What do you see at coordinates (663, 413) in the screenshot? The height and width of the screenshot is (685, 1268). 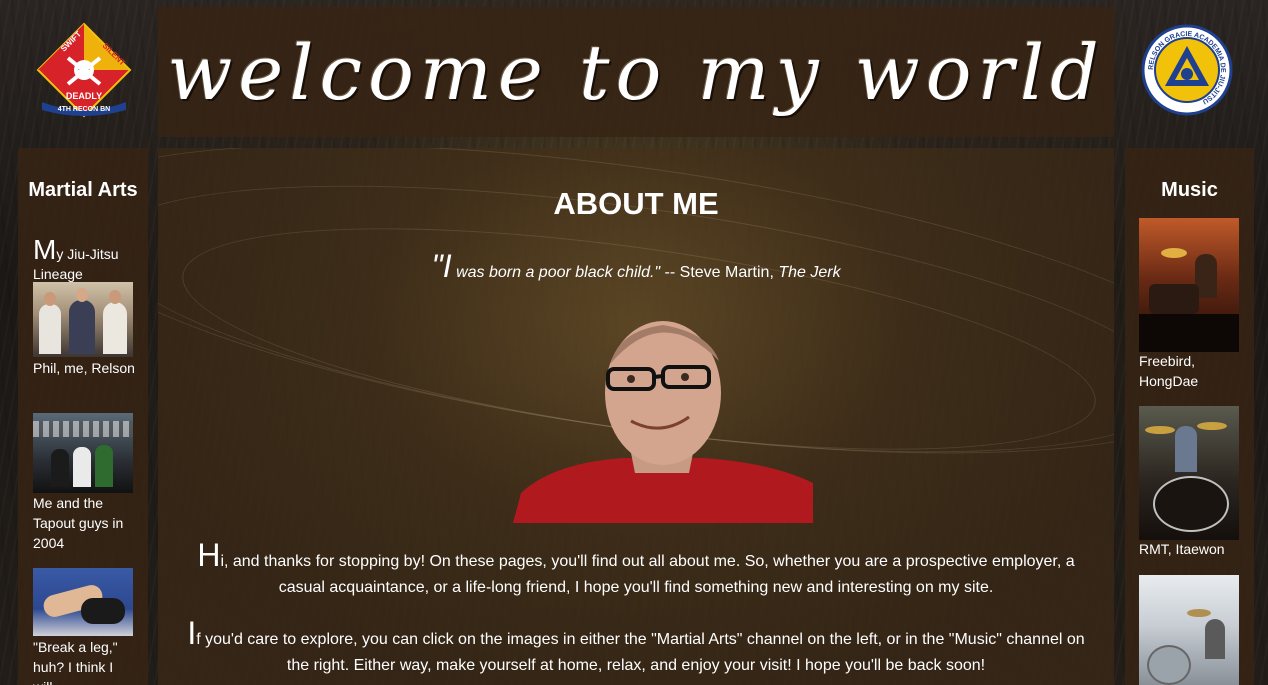 I see `portrait-photo` at bounding box center [663, 413].